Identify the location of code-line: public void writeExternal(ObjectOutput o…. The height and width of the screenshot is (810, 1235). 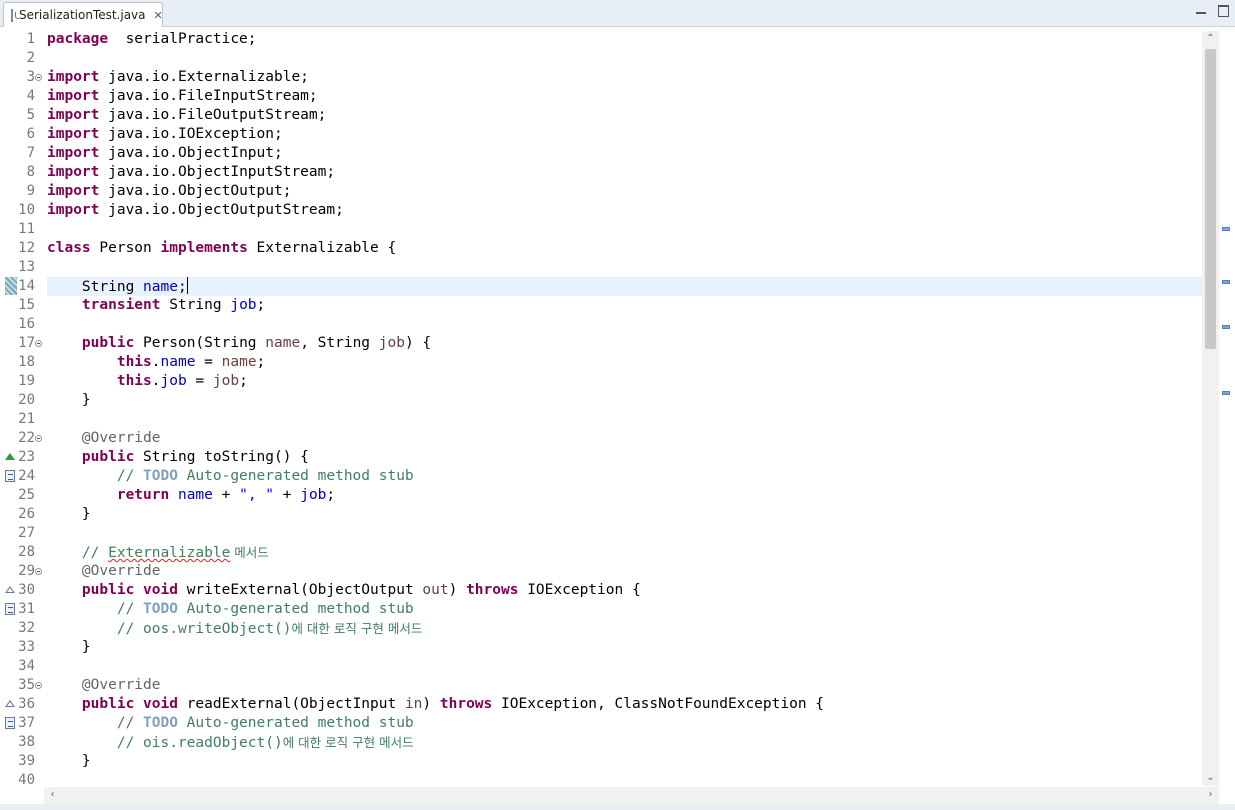
(624, 590).